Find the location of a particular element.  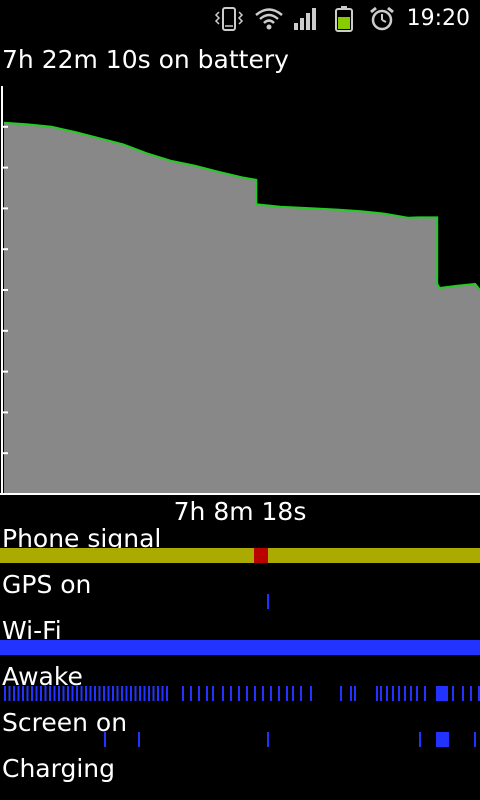

row-label-charging: Charging is located at coordinates (58, 768).